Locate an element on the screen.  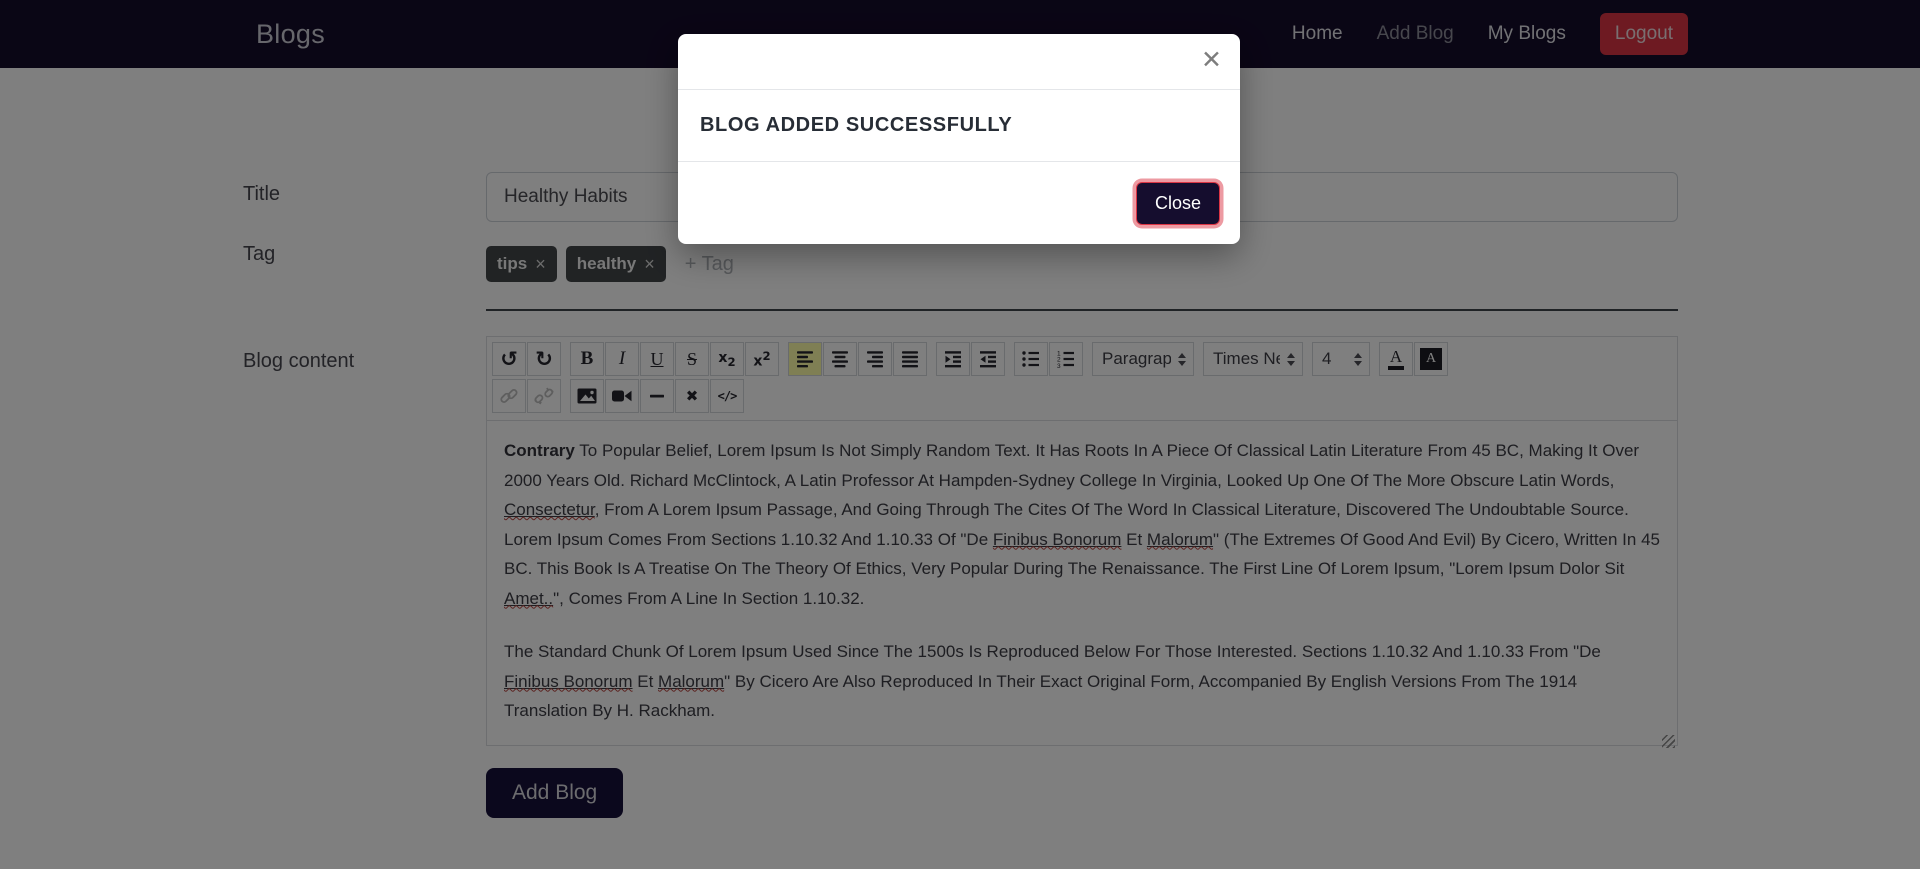
modal-header: ✕ is located at coordinates (959, 62).